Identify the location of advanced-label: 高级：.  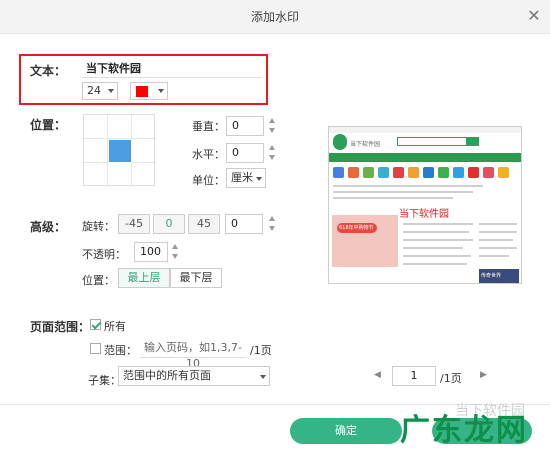
(48, 227).